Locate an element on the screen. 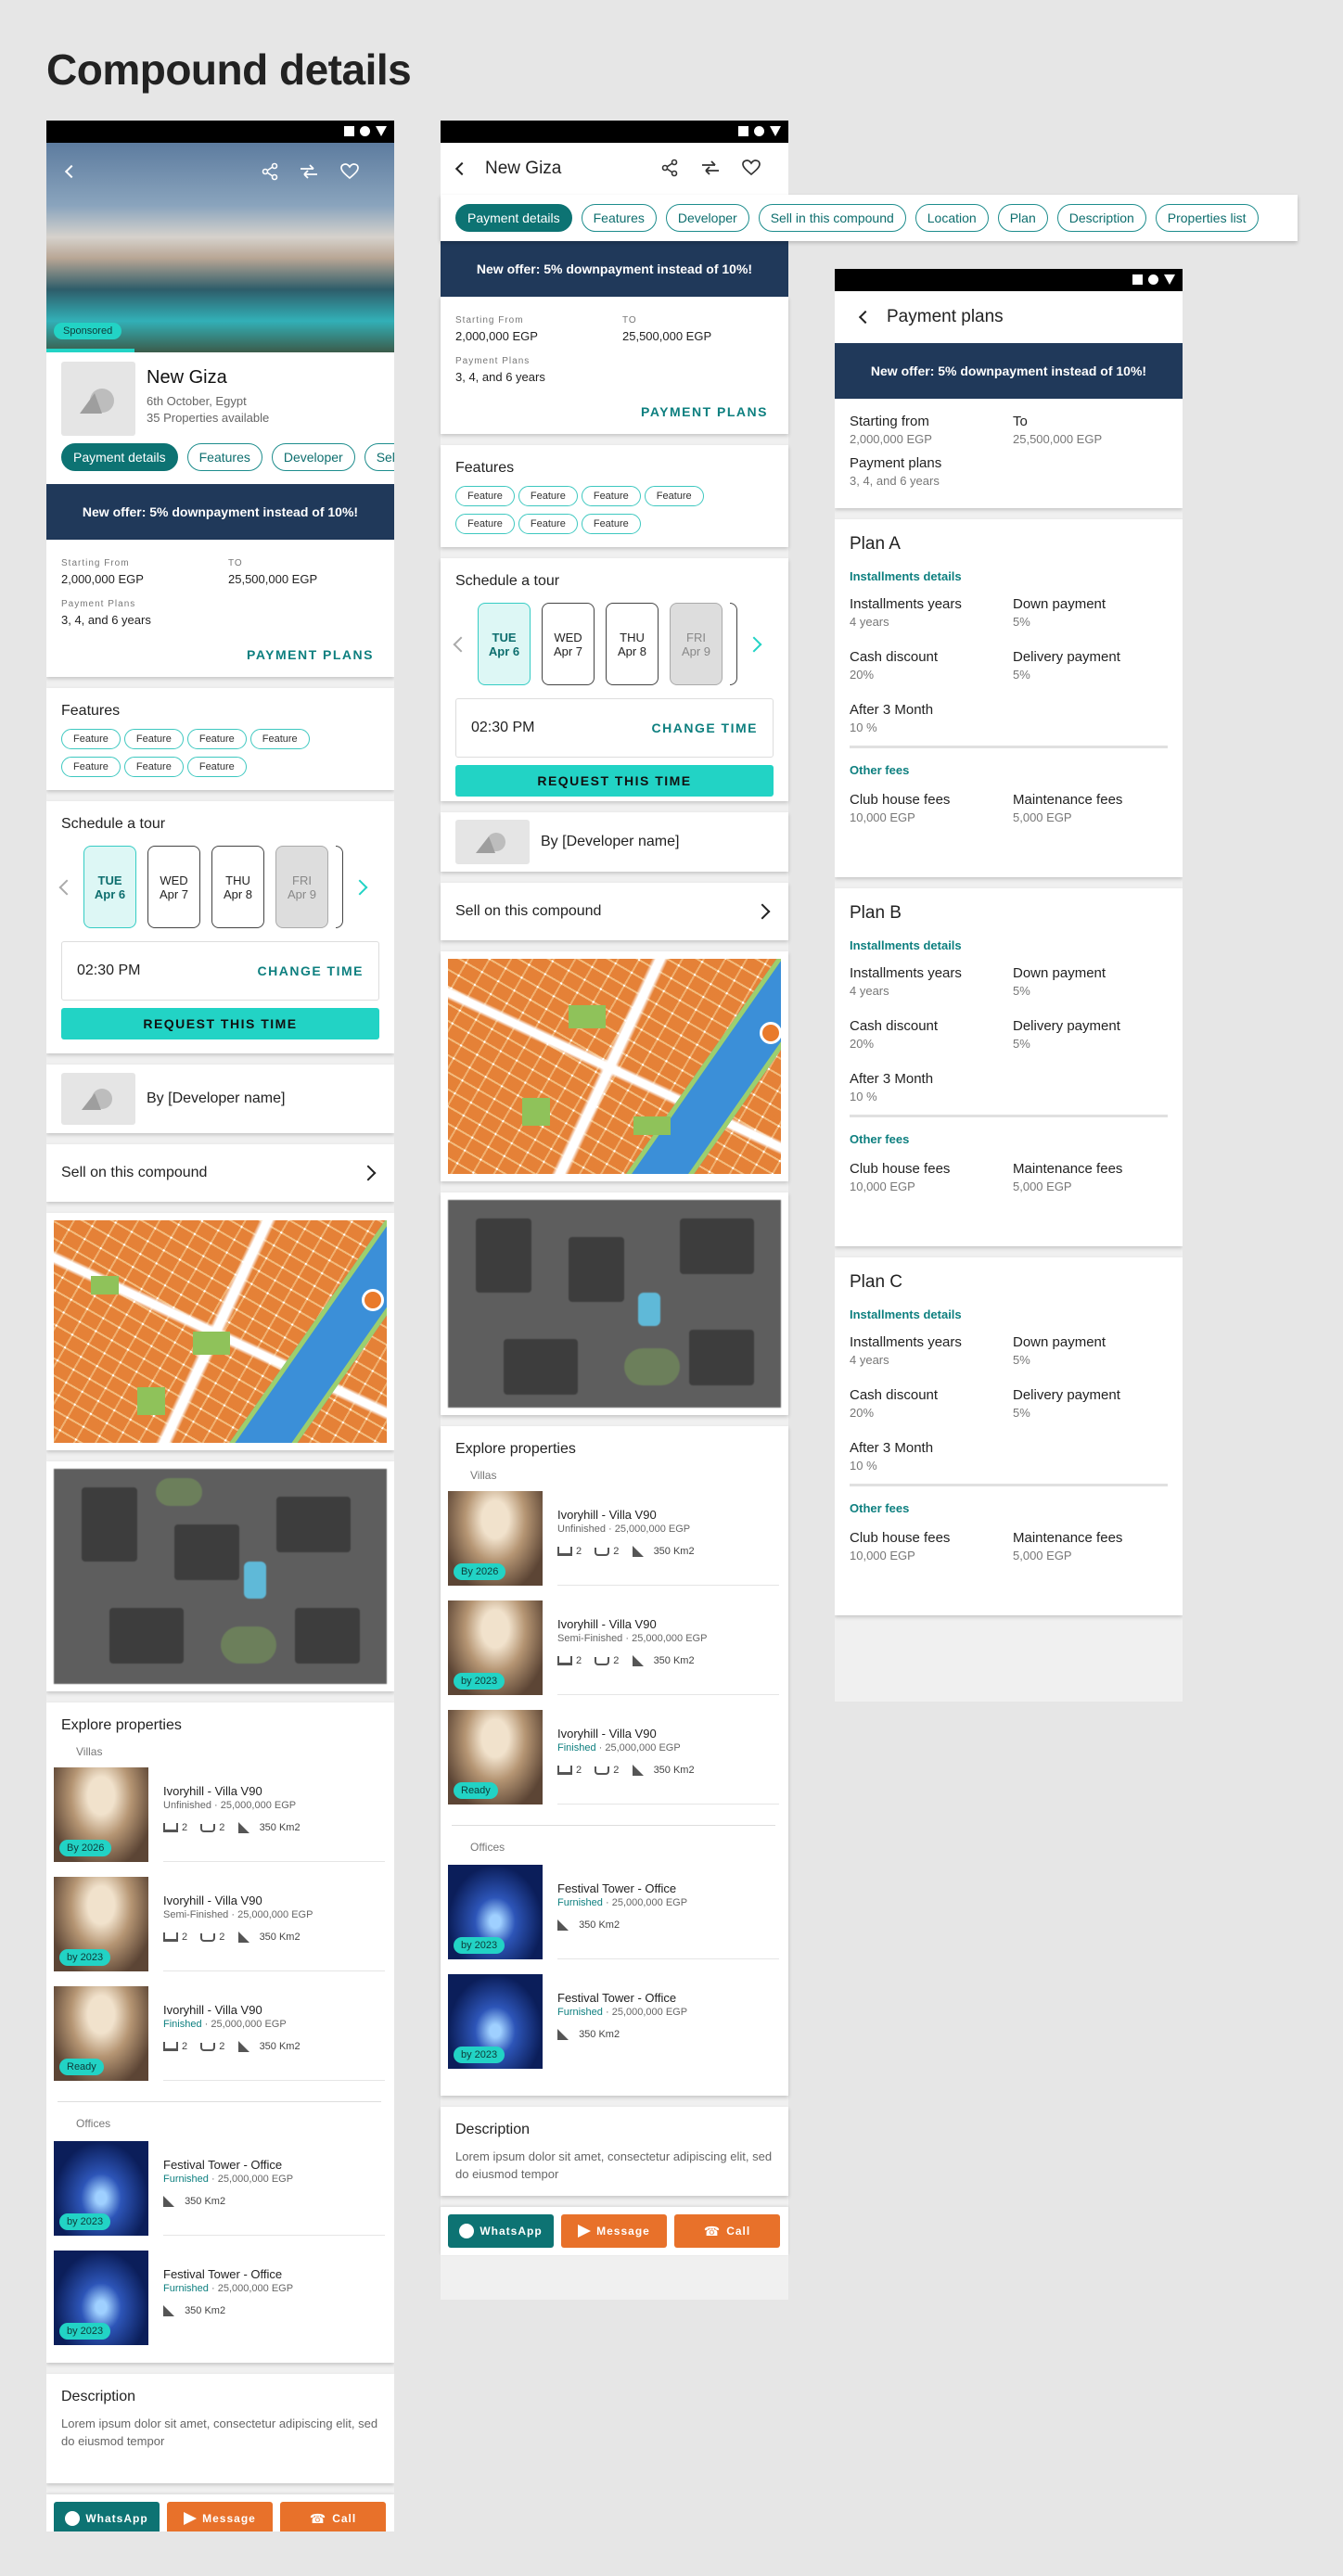 Image resolution: width=1343 pixels, height=2576 pixels. other-fees-heading: Other fees is located at coordinates (880, 1508).